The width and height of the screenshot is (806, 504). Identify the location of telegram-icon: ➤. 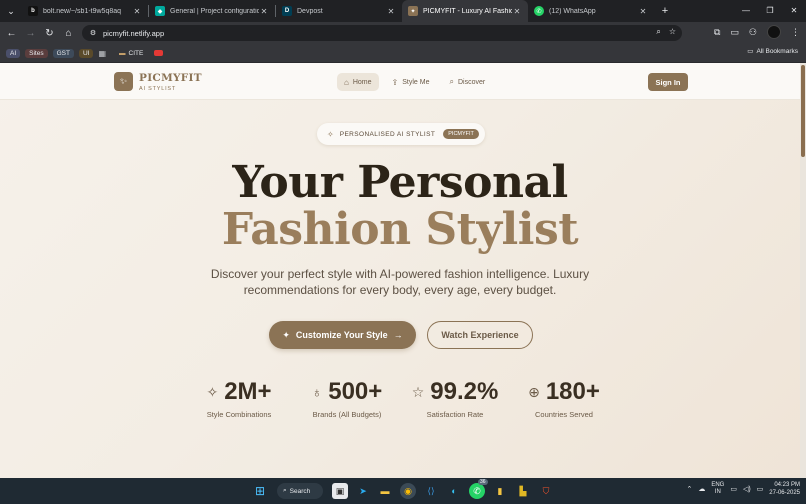
(363, 491).